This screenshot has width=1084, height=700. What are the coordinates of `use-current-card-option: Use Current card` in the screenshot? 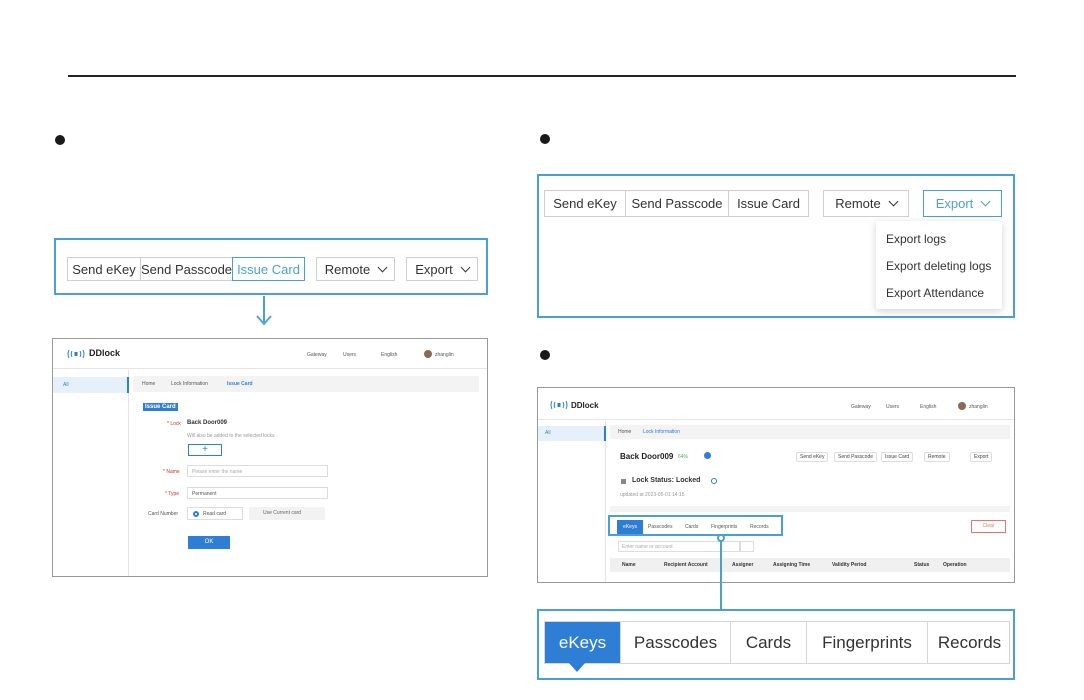 It's located at (287, 513).